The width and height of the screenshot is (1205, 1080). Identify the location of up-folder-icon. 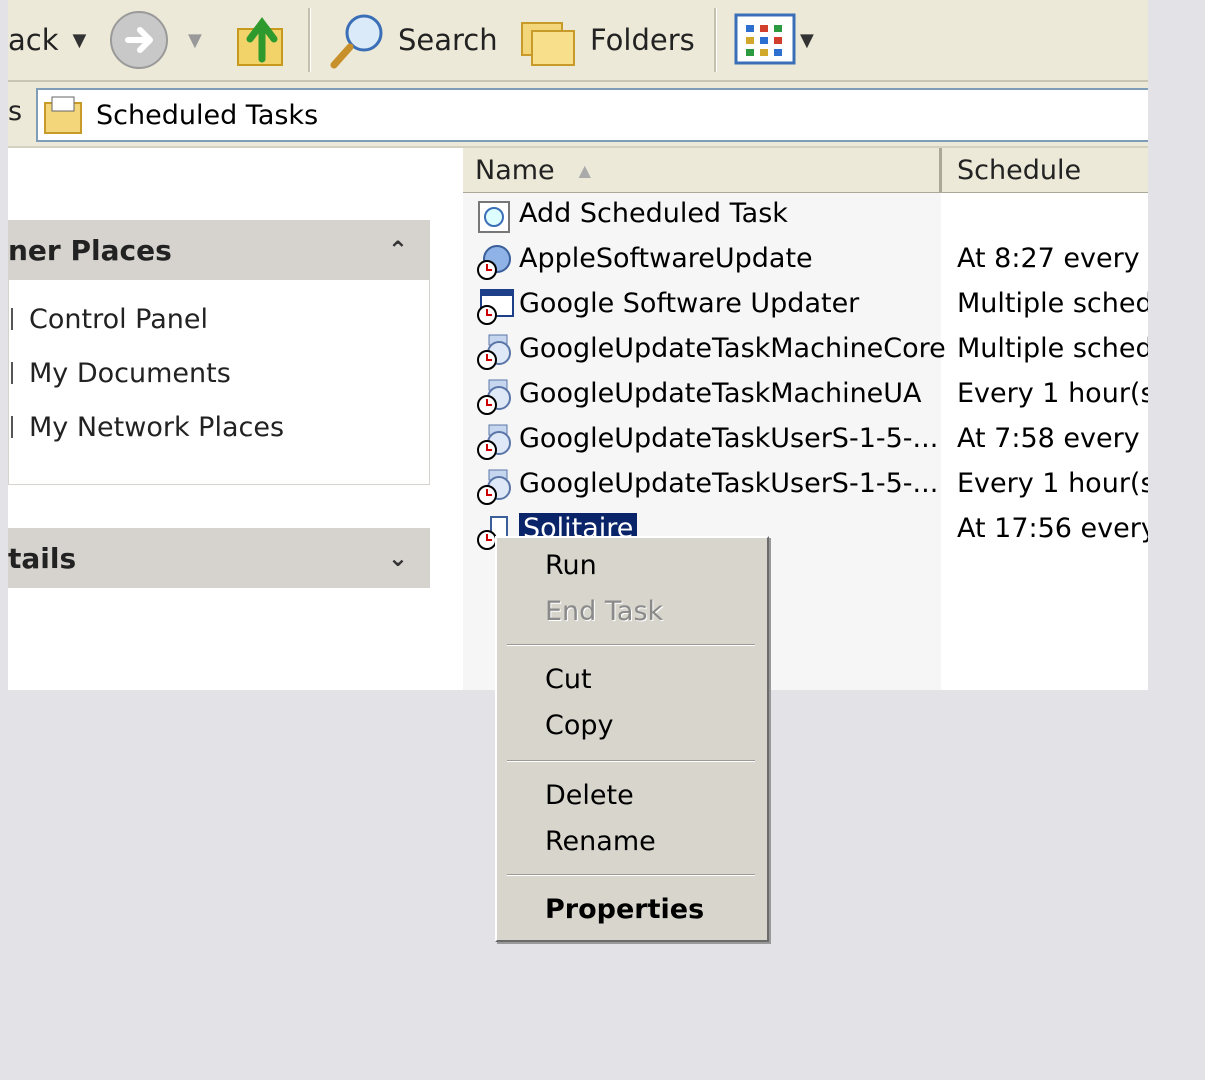
(260, 41).